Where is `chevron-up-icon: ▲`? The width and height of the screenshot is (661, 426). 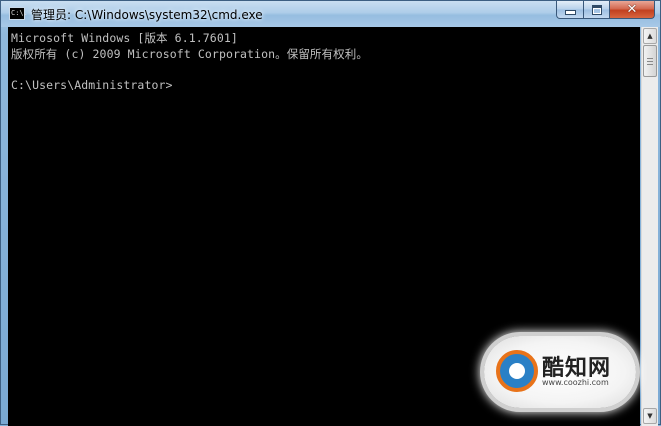
chevron-up-icon: ▲ is located at coordinates (650, 36).